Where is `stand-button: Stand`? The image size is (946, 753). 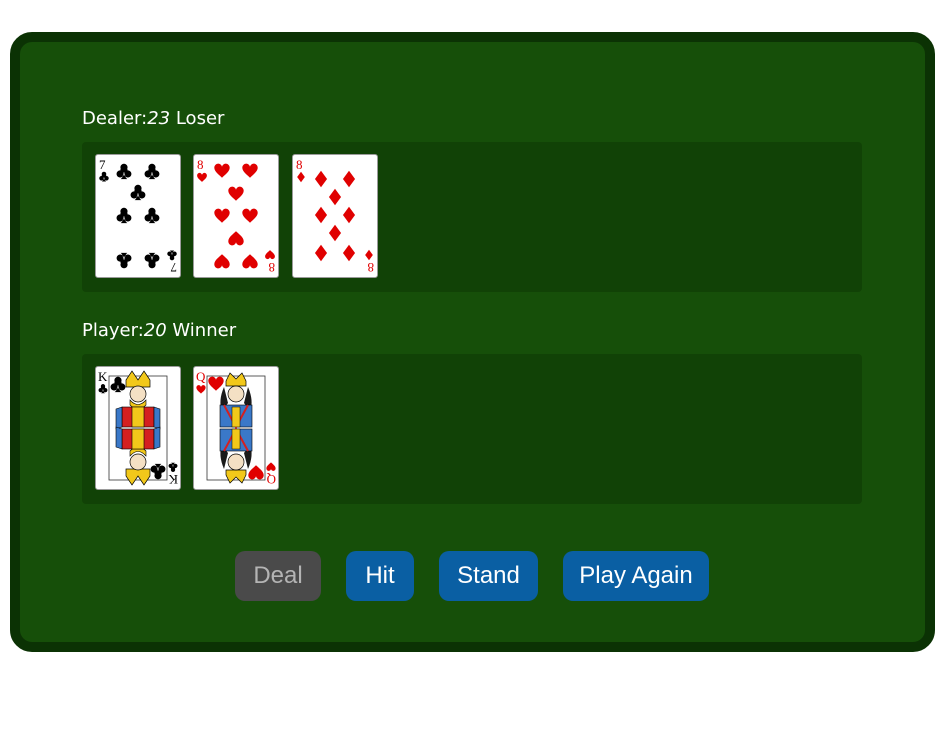
stand-button: Stand is located at coordinates (488, 576).